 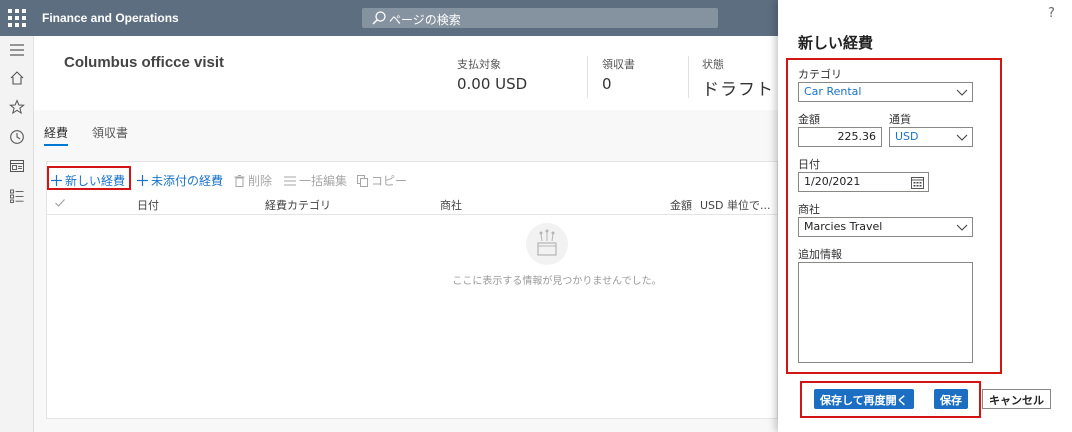 I want to click on empty-state-message: ここに表示する情報が見つかりませんでした。, so click(x=557, y=281).